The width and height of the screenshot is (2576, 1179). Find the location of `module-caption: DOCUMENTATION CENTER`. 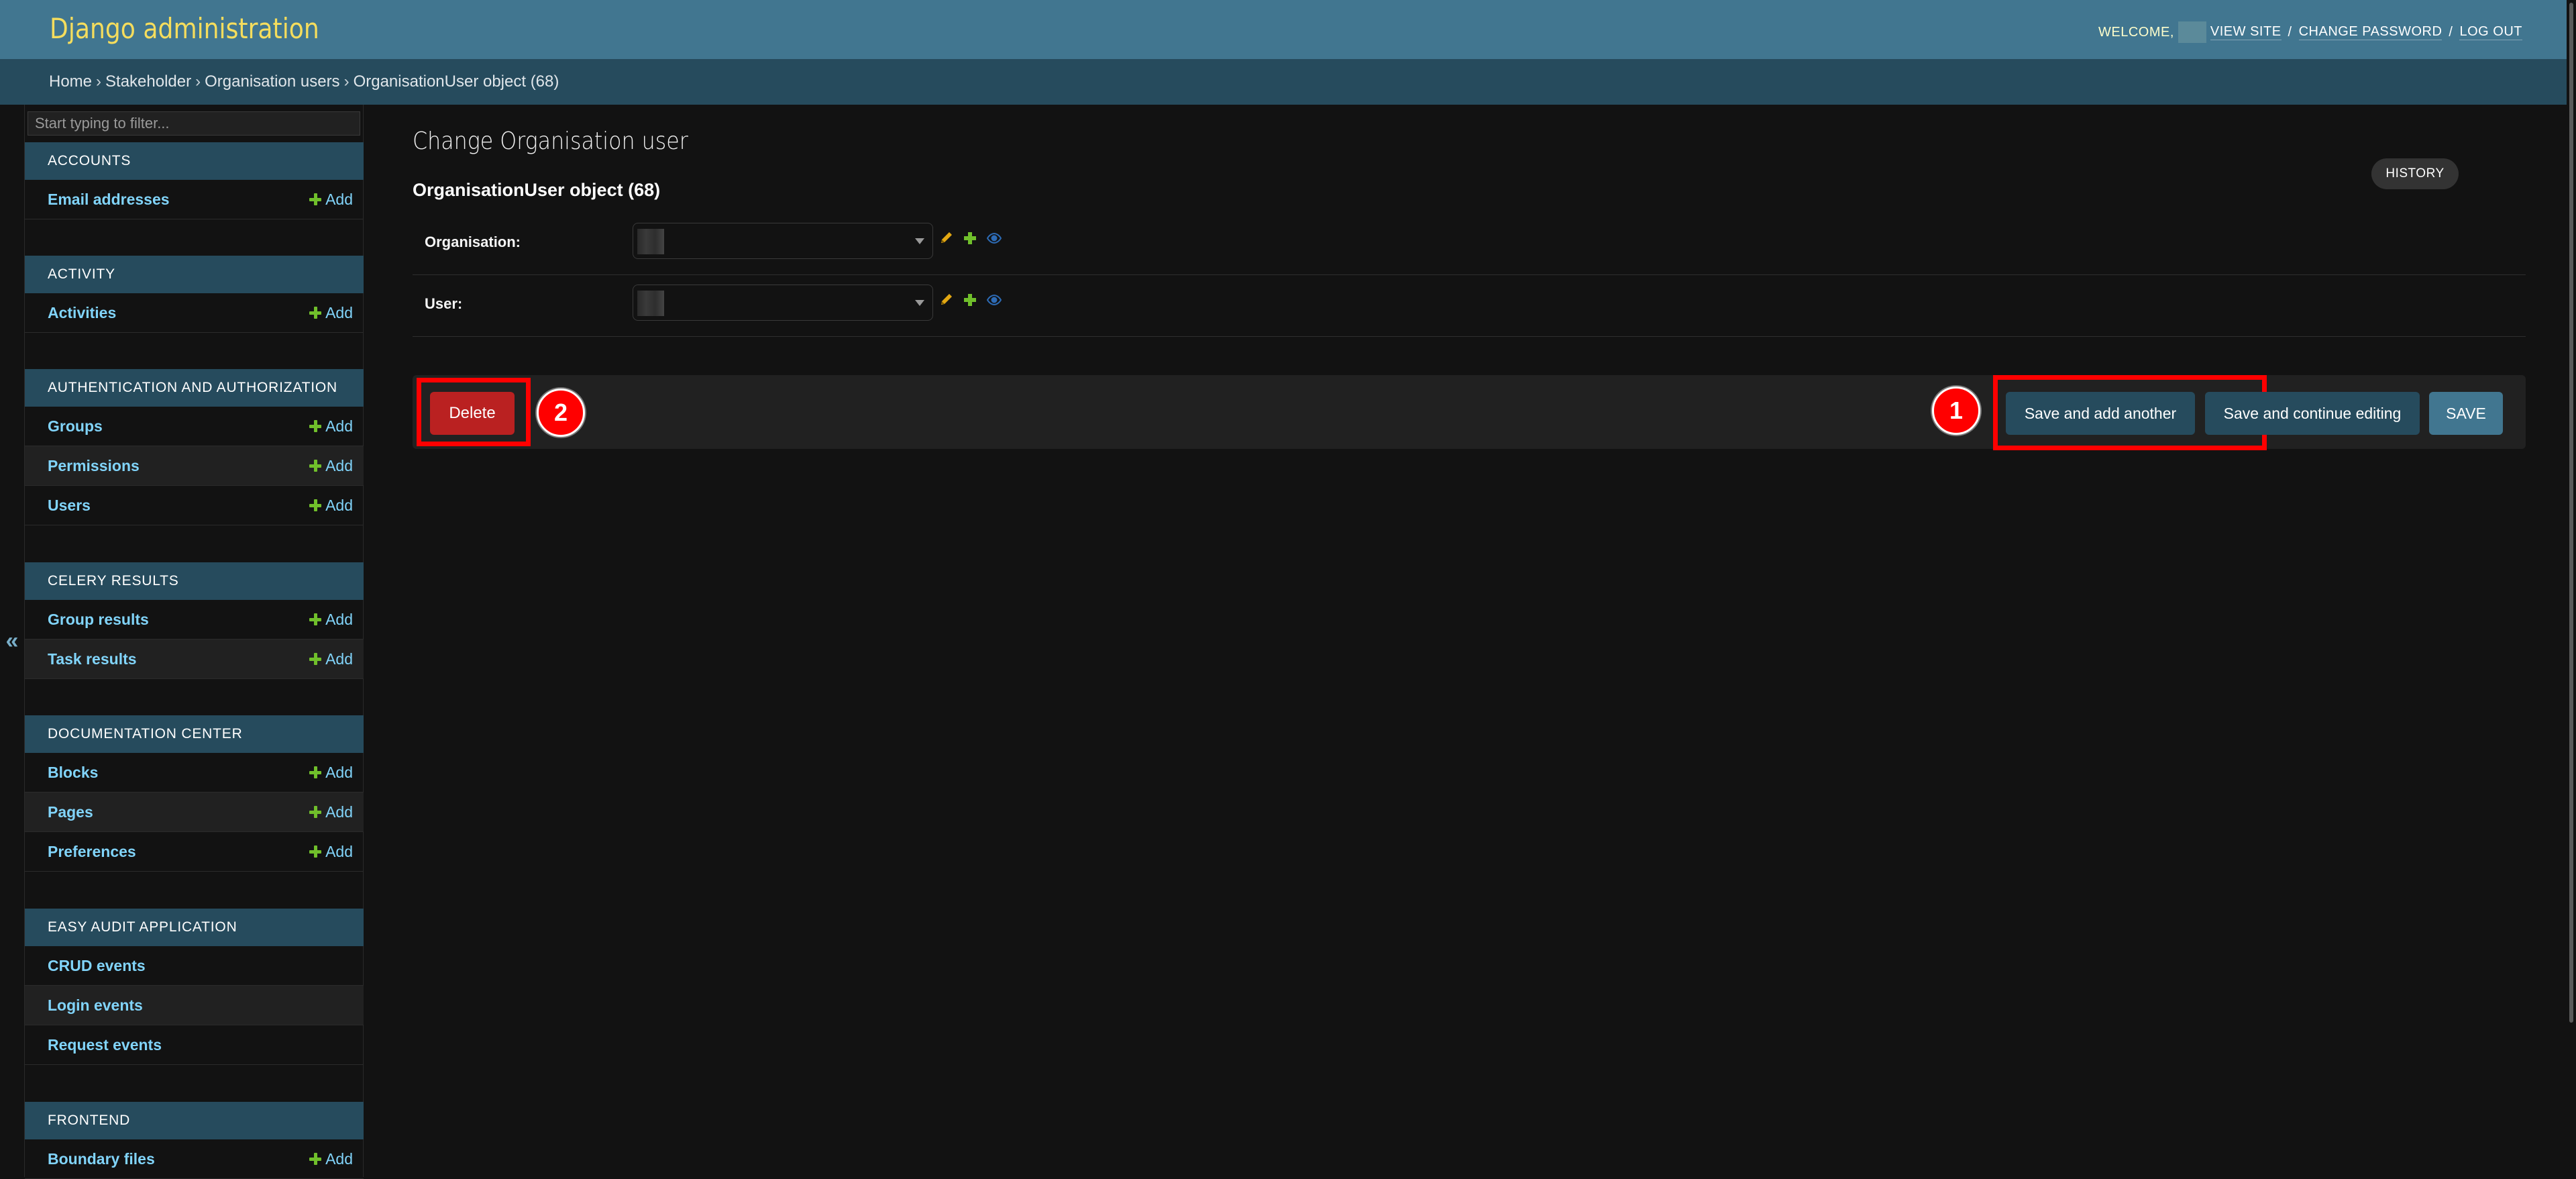

module-caption: DOCUMENTATION CENTER is located at coordinates (194, 734).